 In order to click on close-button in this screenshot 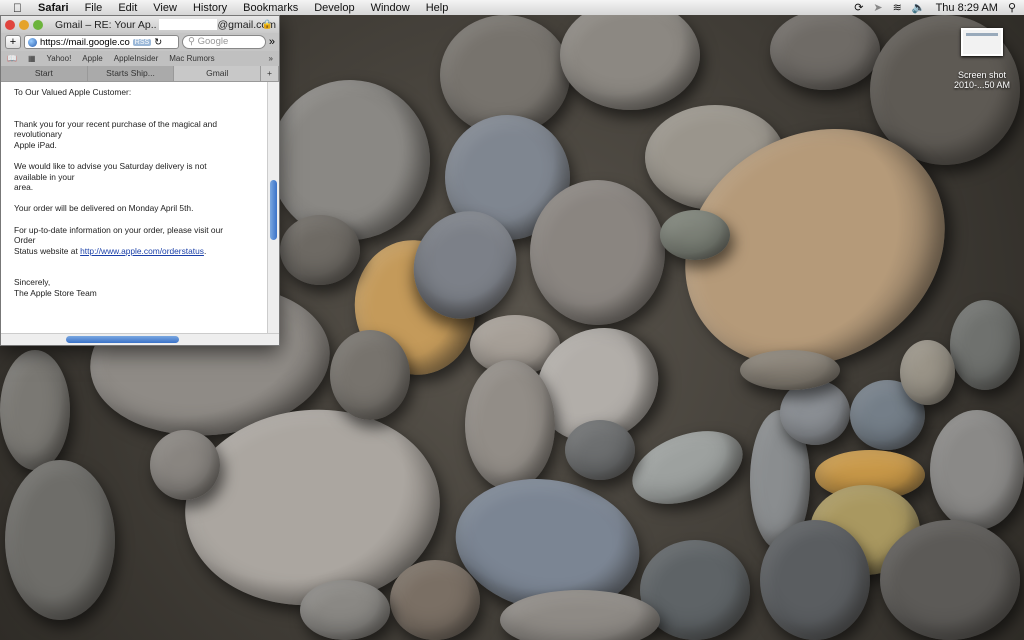, I will do `click(10, 24)`.